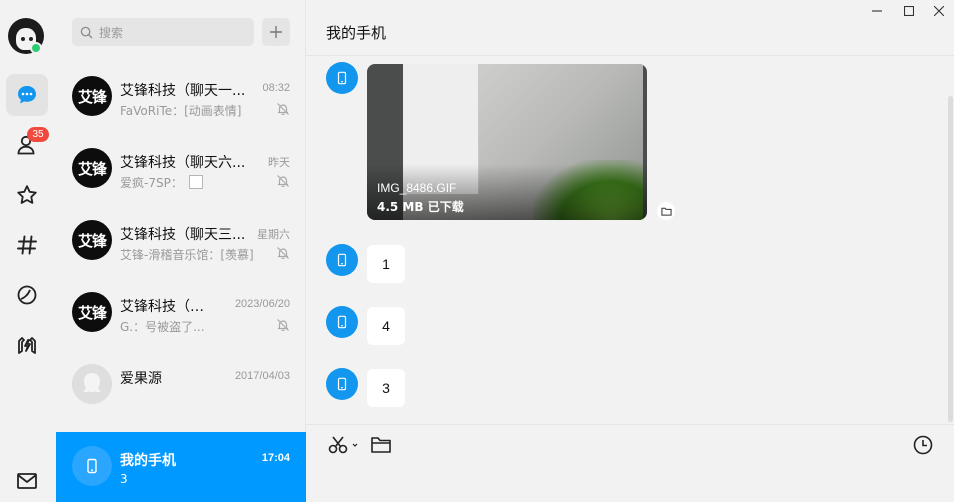 This screenshot has height=502, width=954. I want to click on open-folder-button, so click(666, 211).